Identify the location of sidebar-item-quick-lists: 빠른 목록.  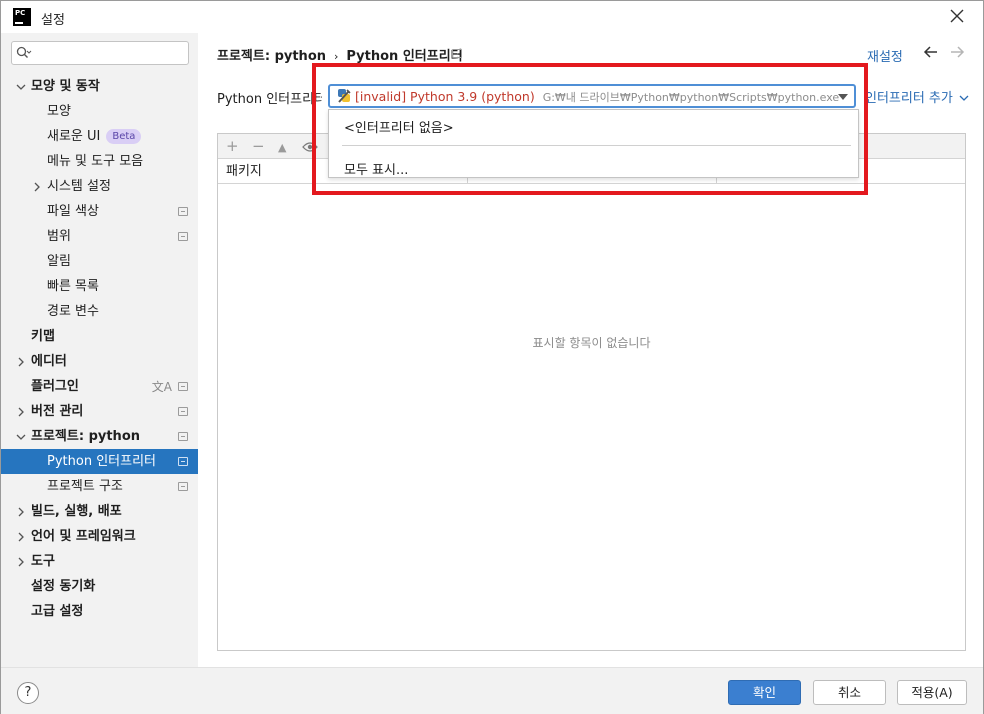
(99, 286).